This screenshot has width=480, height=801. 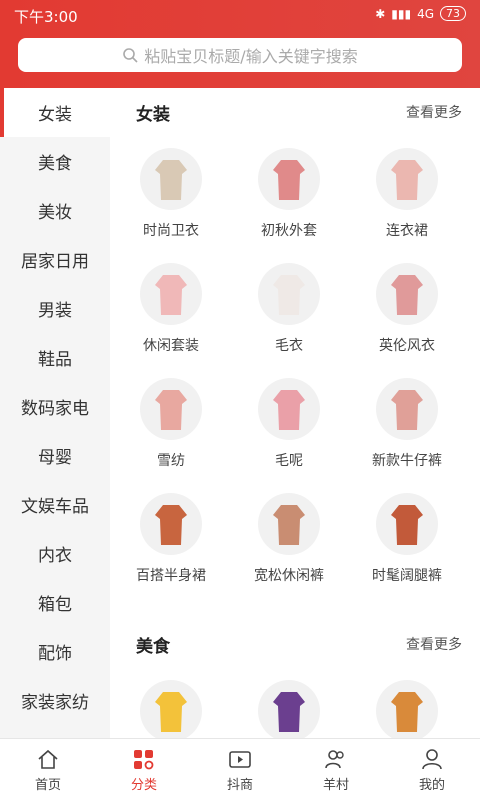 I want to click on sidebar-item-label: 内衣, so click(x=55, y=556).